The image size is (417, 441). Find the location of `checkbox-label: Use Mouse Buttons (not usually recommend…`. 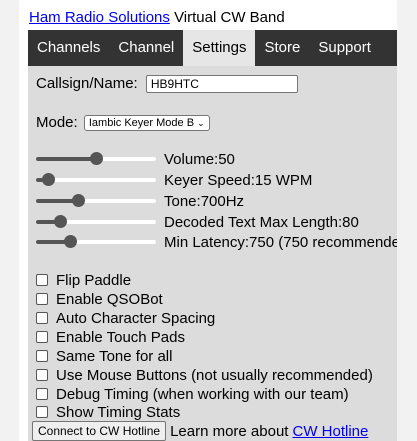

checkbox-label: Use Mouse Buttons (not usually recommend… is located at coordinates (214, 375).